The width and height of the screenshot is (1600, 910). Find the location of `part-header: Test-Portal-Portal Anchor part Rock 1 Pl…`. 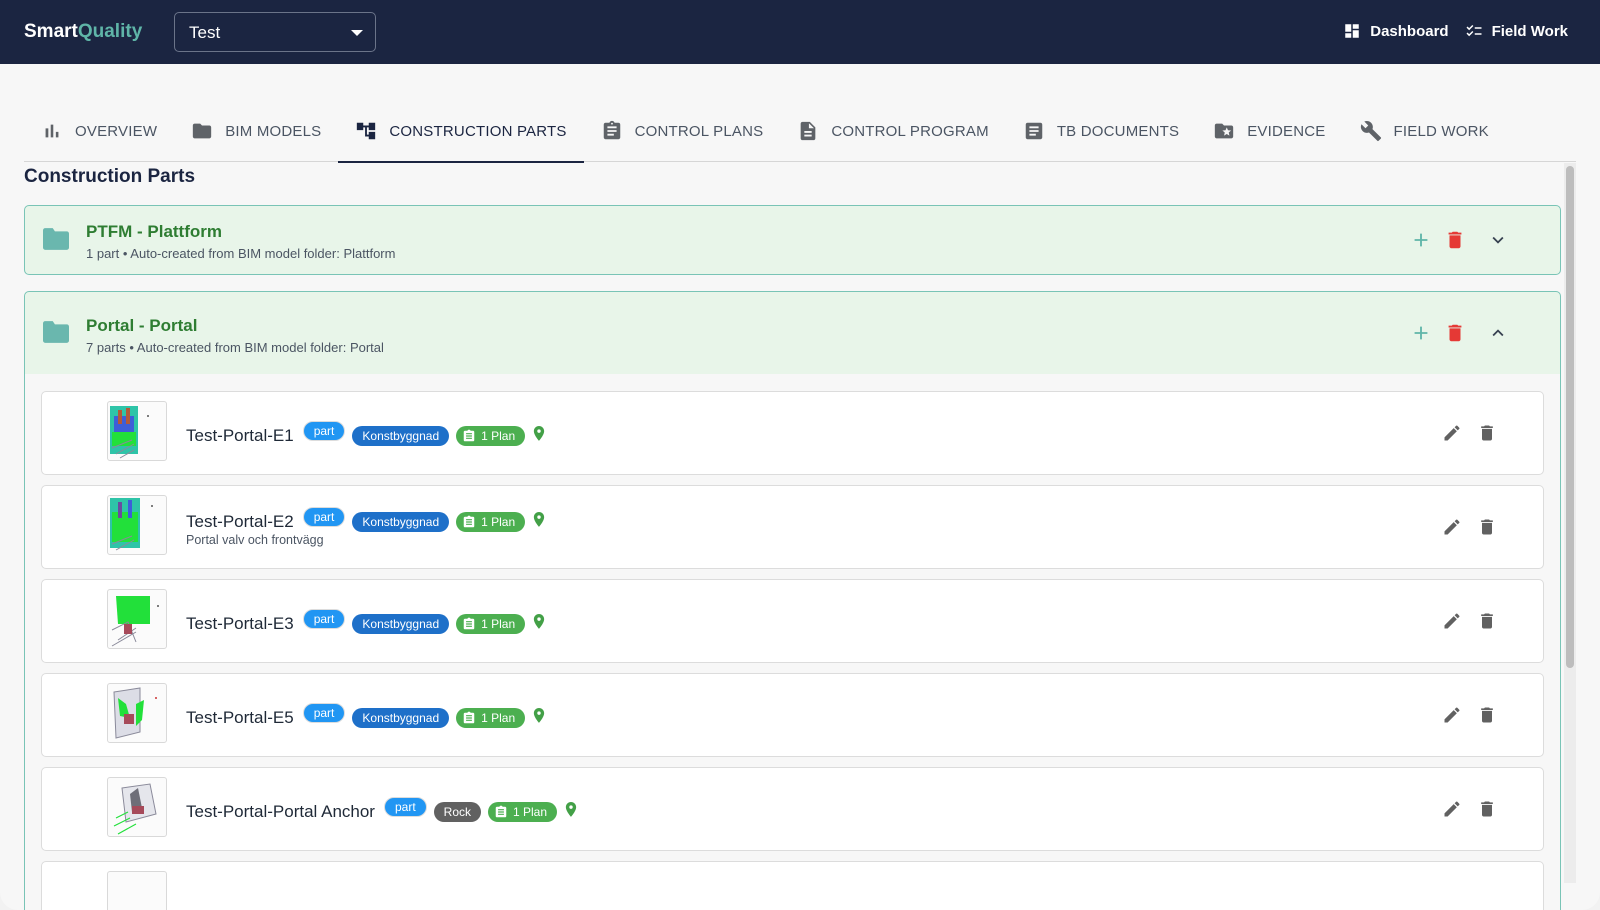

part-header: Test-Portal-Portal Anchor part Rock 1 Pl… is located at coordinates (382, 812).